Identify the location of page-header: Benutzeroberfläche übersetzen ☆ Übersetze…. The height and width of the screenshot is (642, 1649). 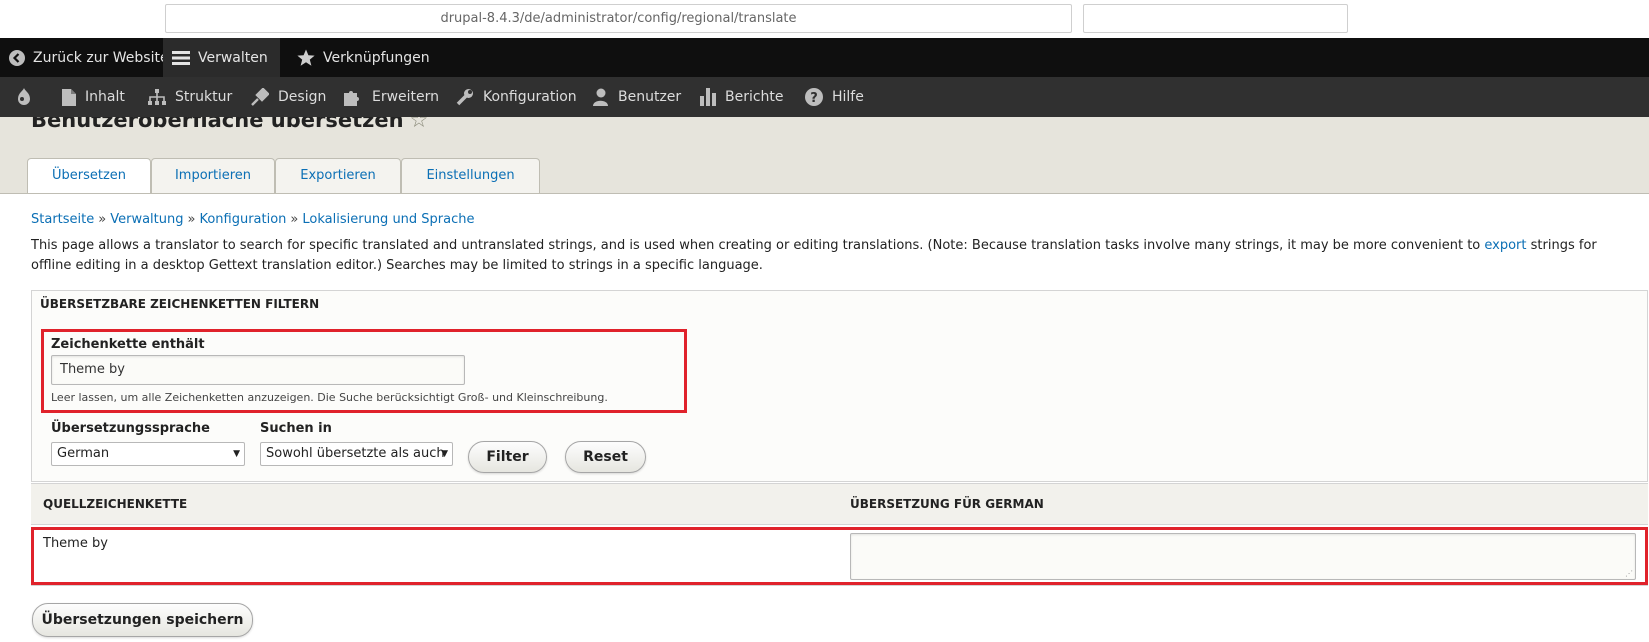
(824, 155).